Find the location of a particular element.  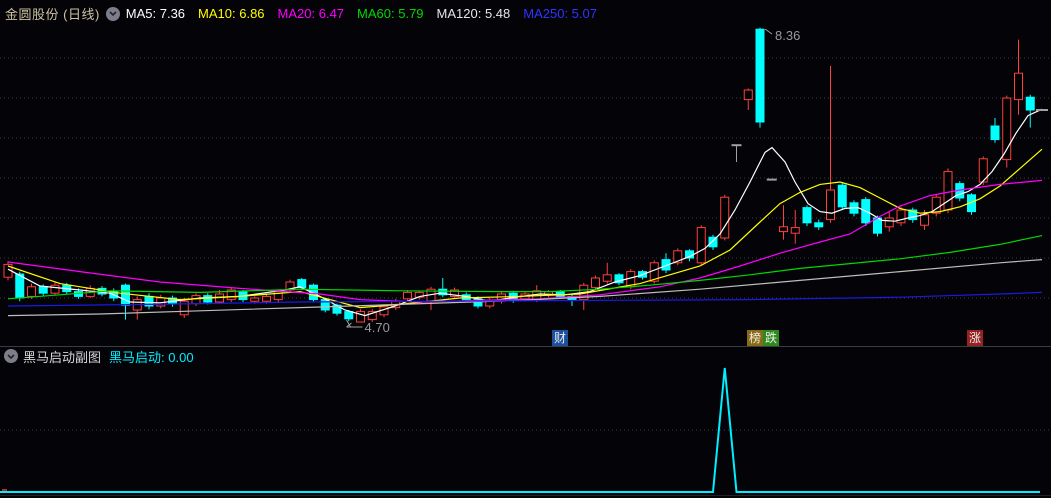

ma-line-ma60 is located at coordinates (525, 267).